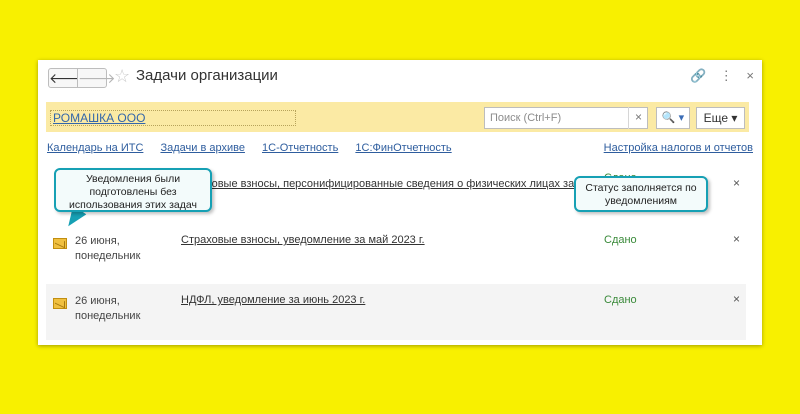 This screenshot has height=414, width=800. What do you see at coordinates (678, 148) in the screenshot?
I see `link-tax-settings: Настройка налогов и отчетов` at bounding box center [678, 148].